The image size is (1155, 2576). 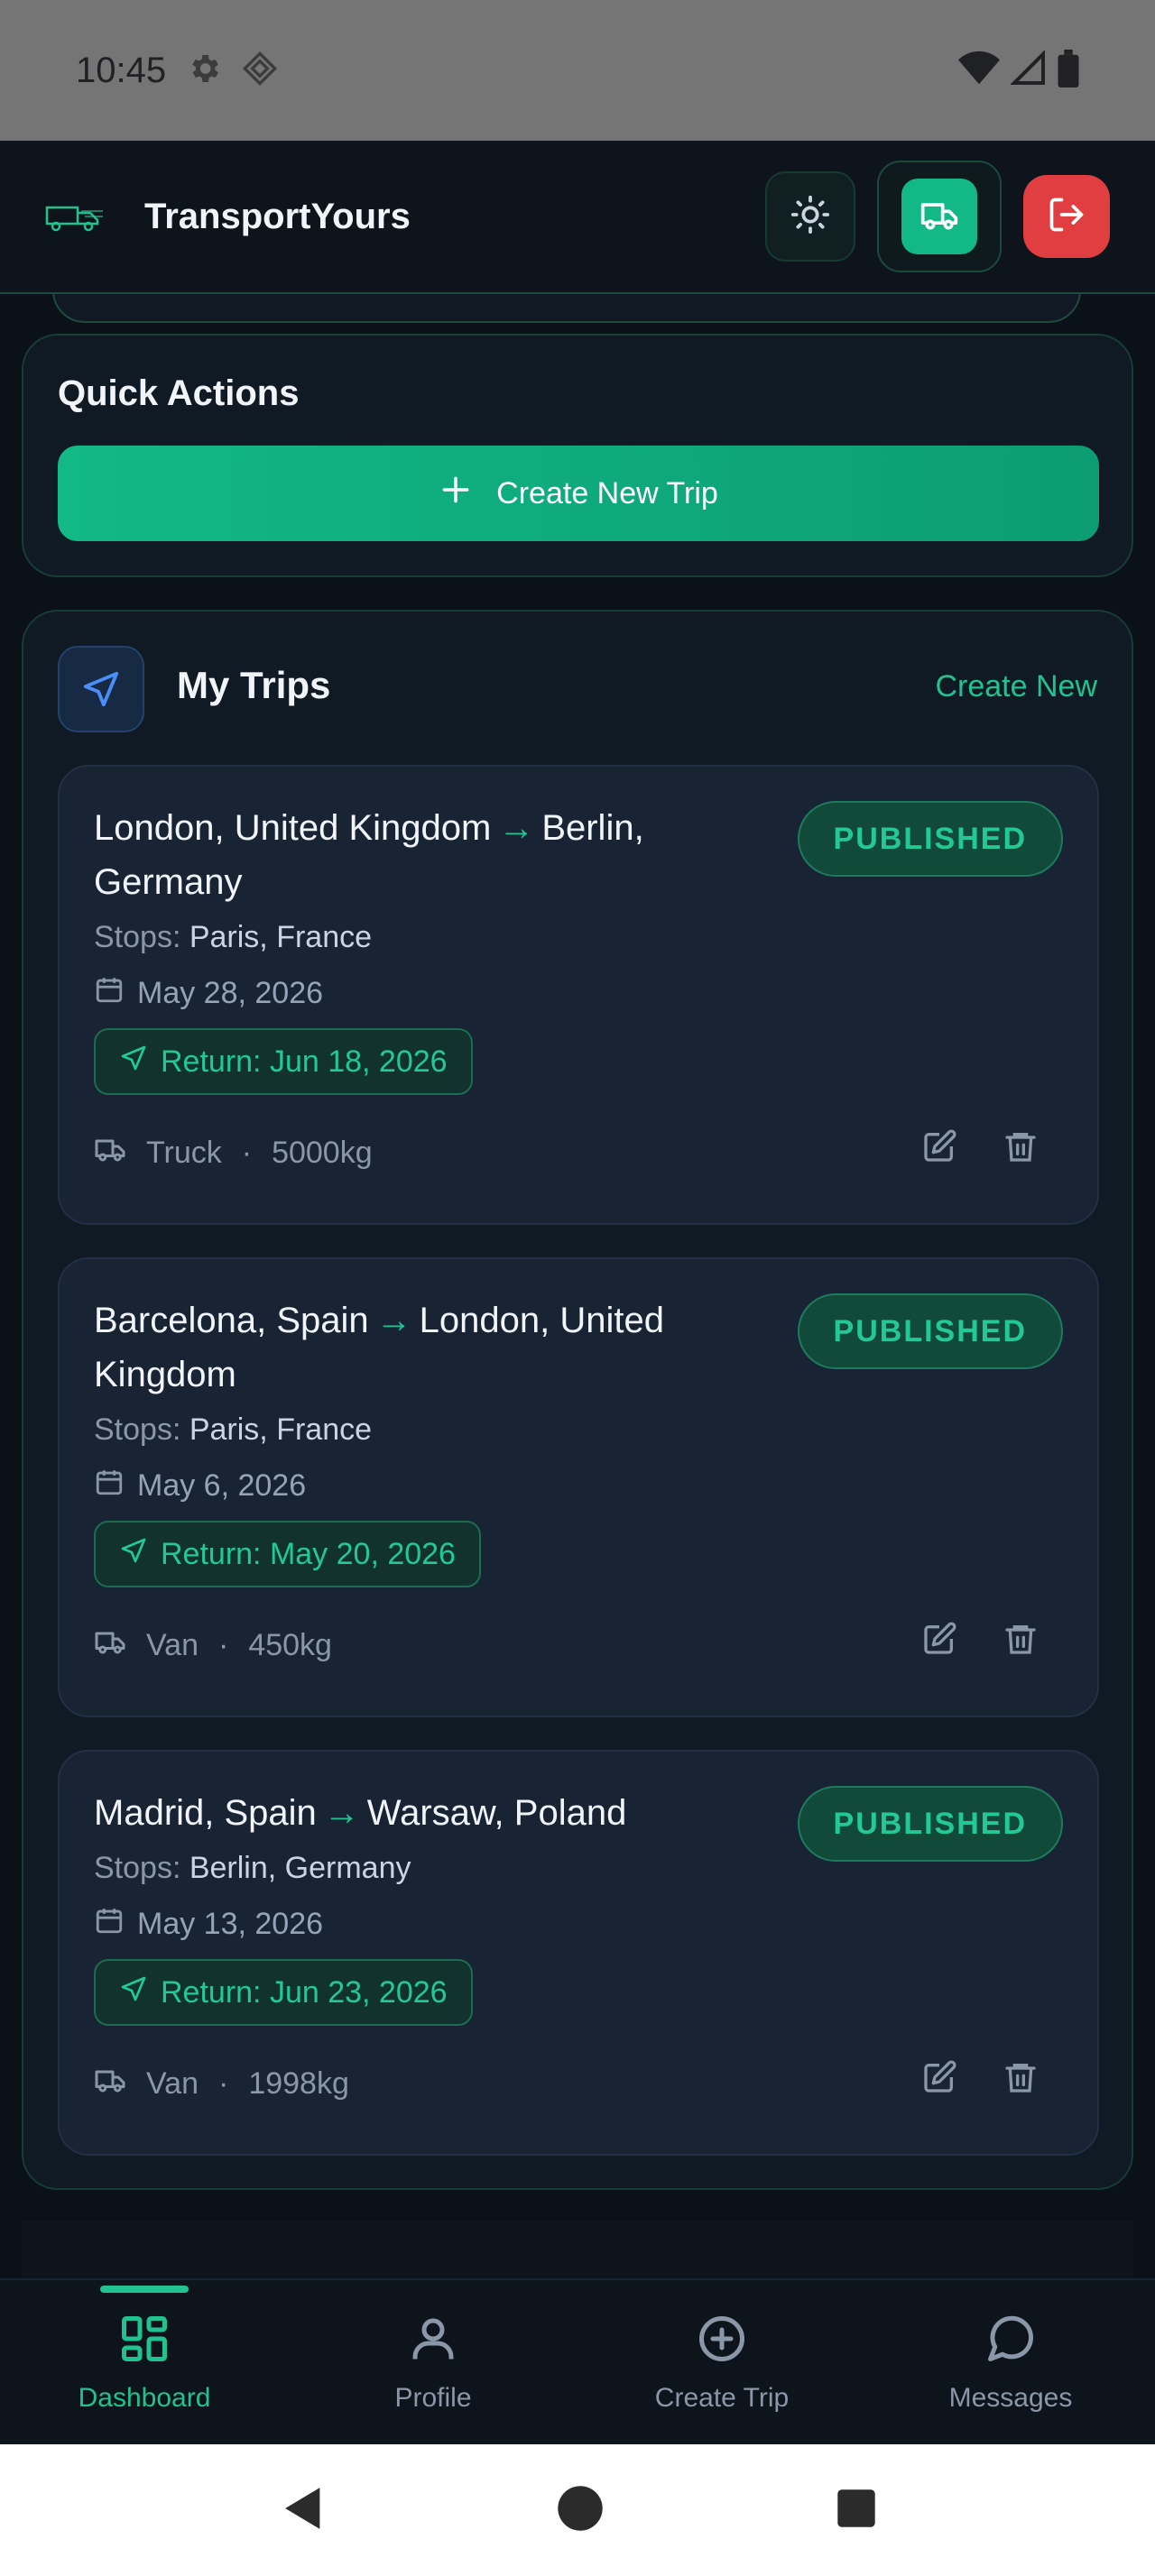 I want to click on battery-icon, so click(x=1068, y=70).